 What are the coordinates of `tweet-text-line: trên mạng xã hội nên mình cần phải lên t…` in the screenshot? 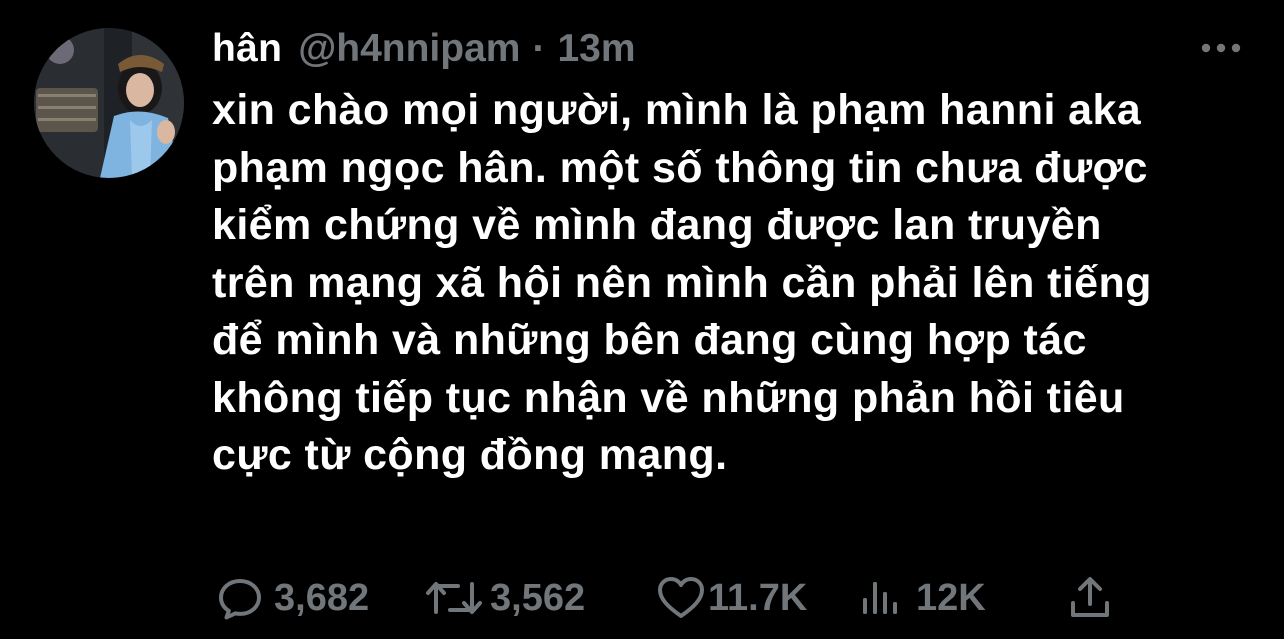 It's located at (682, 282).